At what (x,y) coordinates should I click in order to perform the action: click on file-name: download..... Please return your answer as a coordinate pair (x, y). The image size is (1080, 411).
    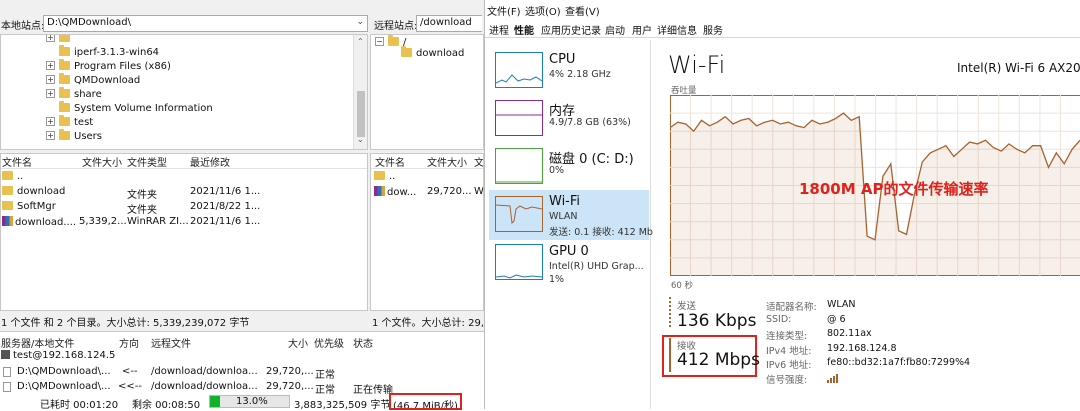
    Looking at the image, I should click on (45, 222).